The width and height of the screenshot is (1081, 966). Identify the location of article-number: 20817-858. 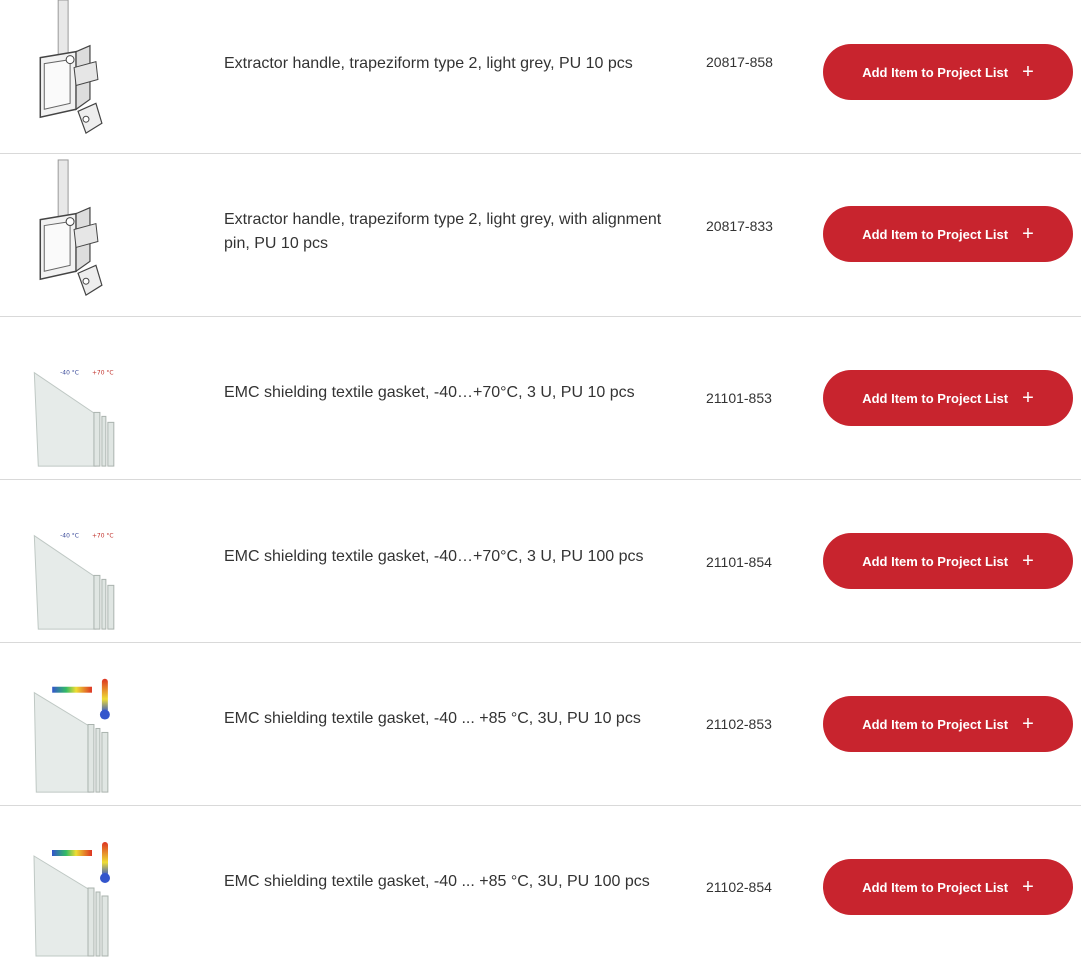
(739, 62).